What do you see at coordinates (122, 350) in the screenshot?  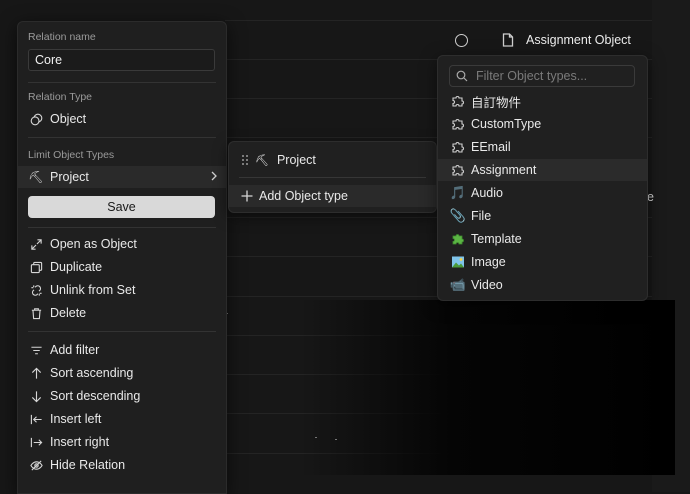 I see `add-filter-item: Add filter` at bounding box center [122, 350].